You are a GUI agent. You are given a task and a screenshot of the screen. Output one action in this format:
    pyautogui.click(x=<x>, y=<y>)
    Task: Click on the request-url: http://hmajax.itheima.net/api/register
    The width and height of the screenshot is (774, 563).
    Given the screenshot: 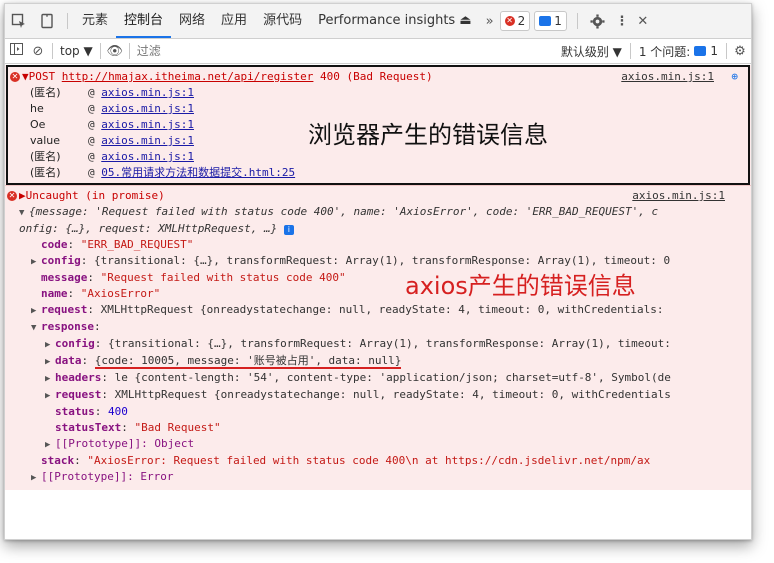 What is the action you would take?
    pyautogui.click(x=188, y=77)
    